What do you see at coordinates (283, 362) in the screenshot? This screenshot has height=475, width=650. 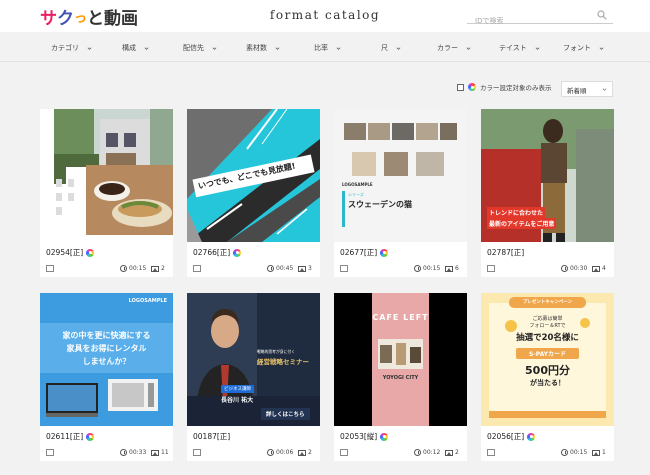 I see `thumb-title: 経営戦略セミナー` at bounding box center [283, 362].